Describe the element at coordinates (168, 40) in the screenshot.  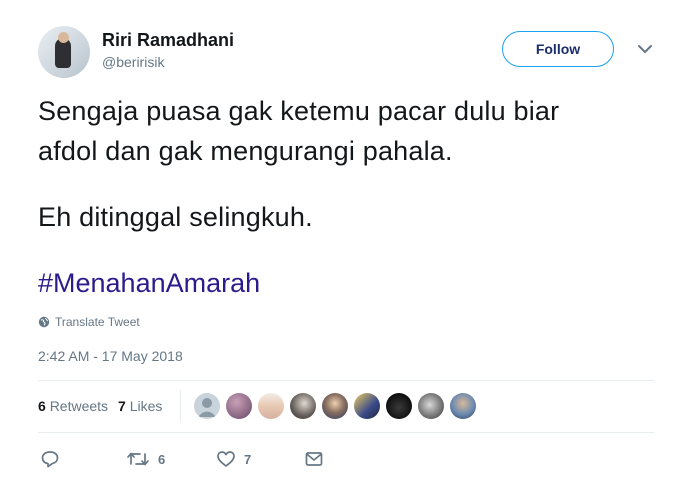
I see `author-display-name: Riri Ramadhani` at that location.